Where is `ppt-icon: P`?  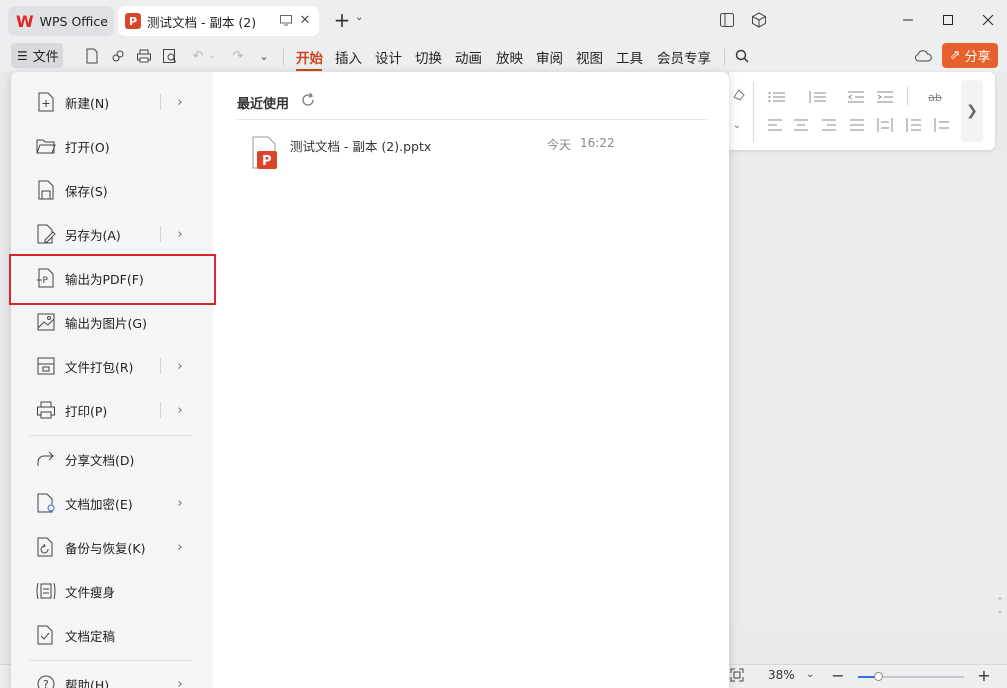 ppt-icon: P is located at coordinates (133, 21).